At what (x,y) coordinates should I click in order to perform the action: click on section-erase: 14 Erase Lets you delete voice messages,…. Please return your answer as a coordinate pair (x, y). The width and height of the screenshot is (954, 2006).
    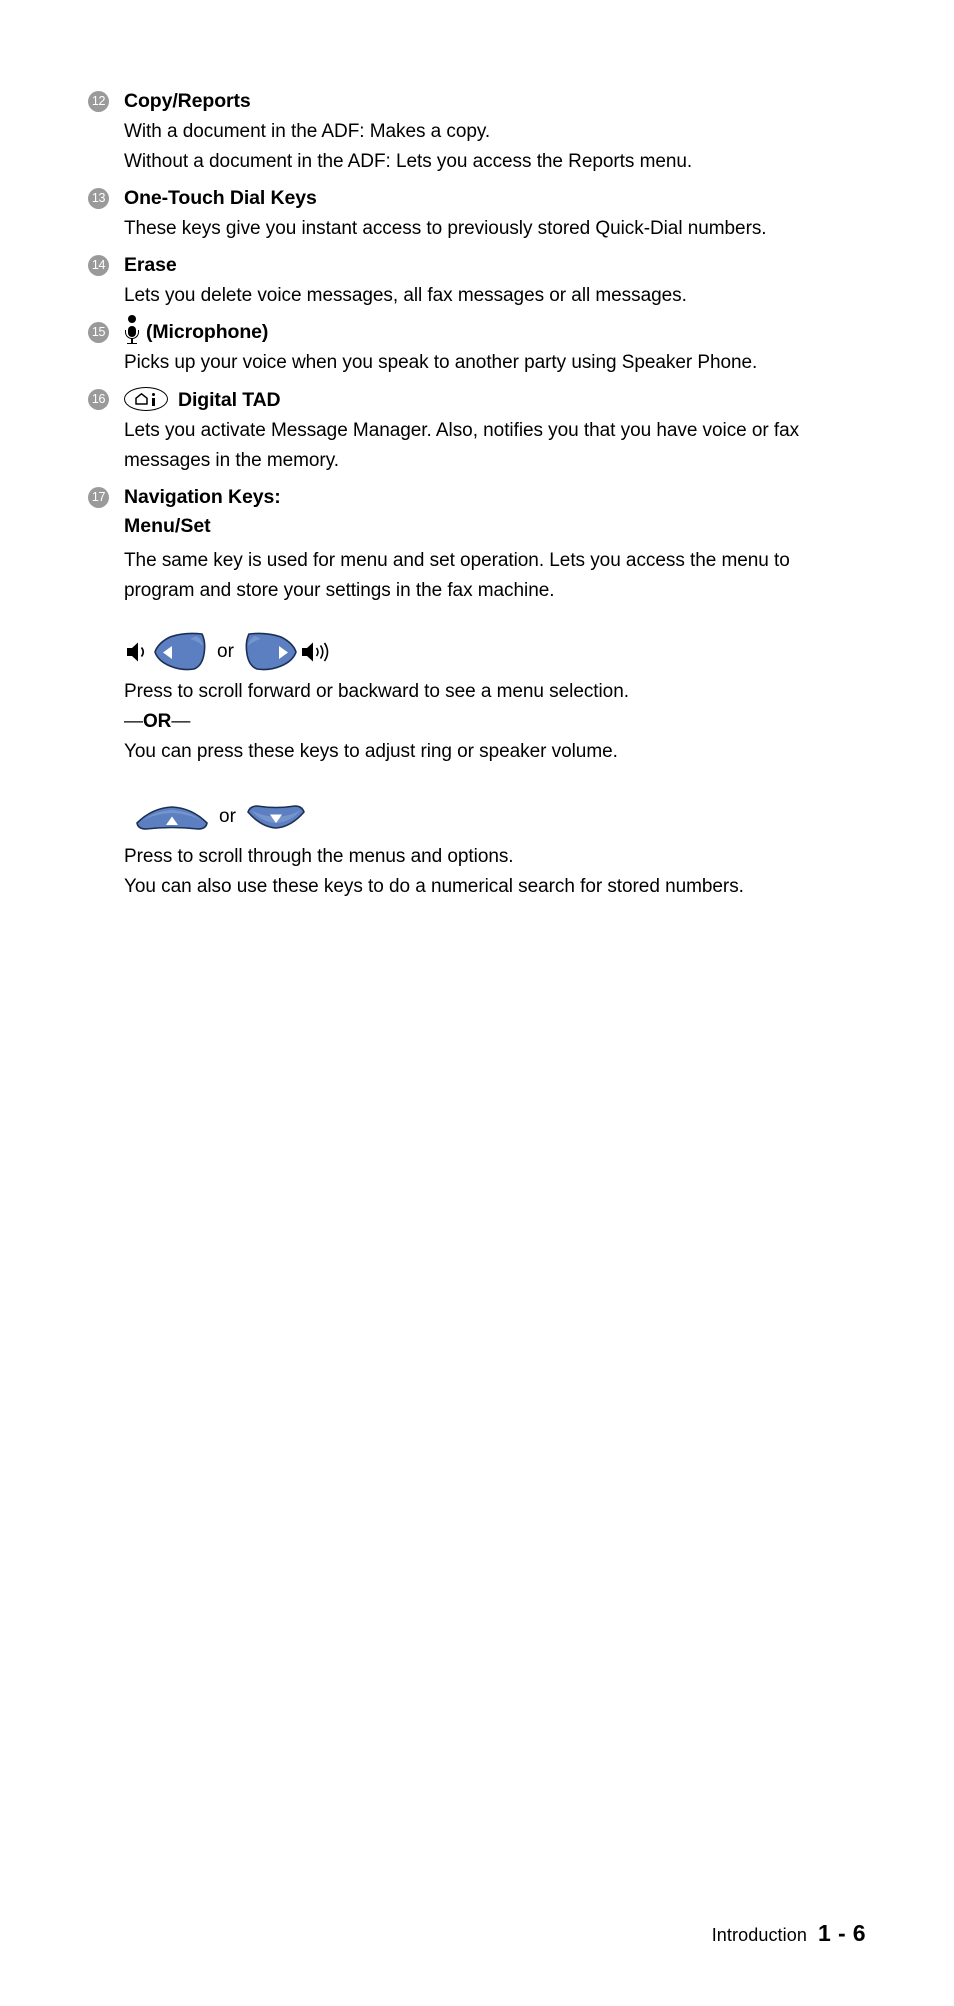
    Looking at the image, I should click on (448, 281).